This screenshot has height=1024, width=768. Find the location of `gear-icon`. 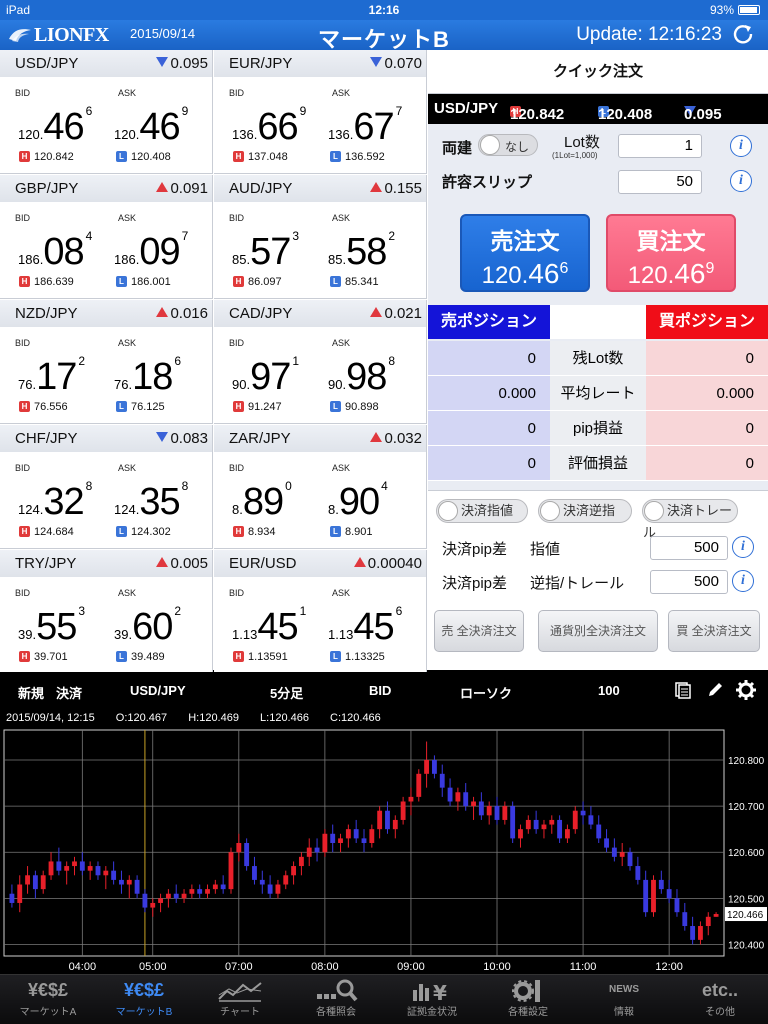

gear-icon is located at coordinates (746, 690).